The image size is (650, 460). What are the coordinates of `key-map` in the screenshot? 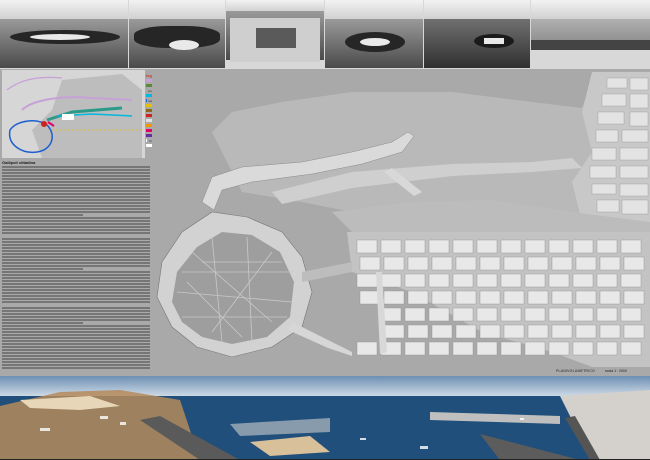 It's located at (73, 114).